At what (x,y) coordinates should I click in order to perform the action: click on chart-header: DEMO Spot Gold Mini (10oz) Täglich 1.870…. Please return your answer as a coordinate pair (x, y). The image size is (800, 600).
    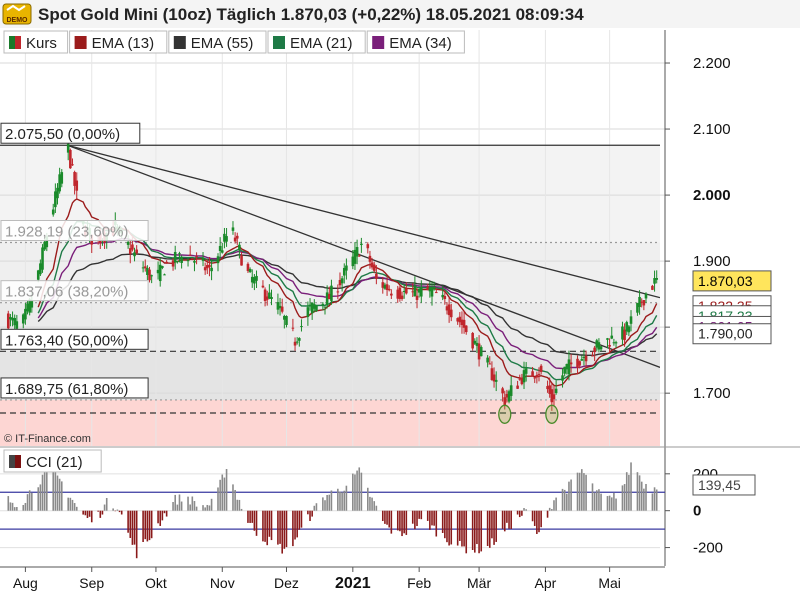
    Looking at the image, I should click on (400, 14).